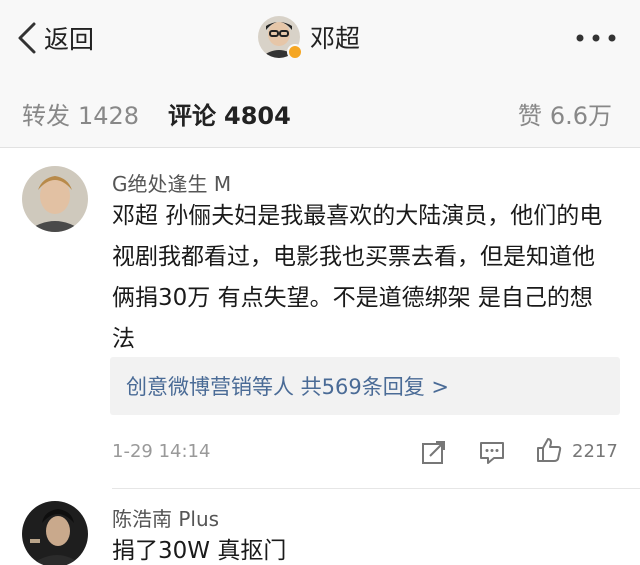 Image resolution: width=640 pixels, height=565 pixels. Describe the element at coordinates (161, 451) in the screenshot. I see `comment-timestamp: 1-29 14:14` at that location.